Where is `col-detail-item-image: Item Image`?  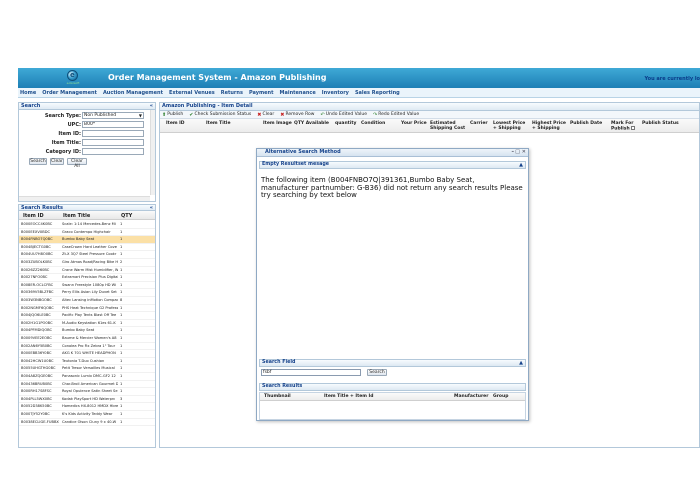
col-detail-item-image: Item Image is located at coordinates (277, 123).